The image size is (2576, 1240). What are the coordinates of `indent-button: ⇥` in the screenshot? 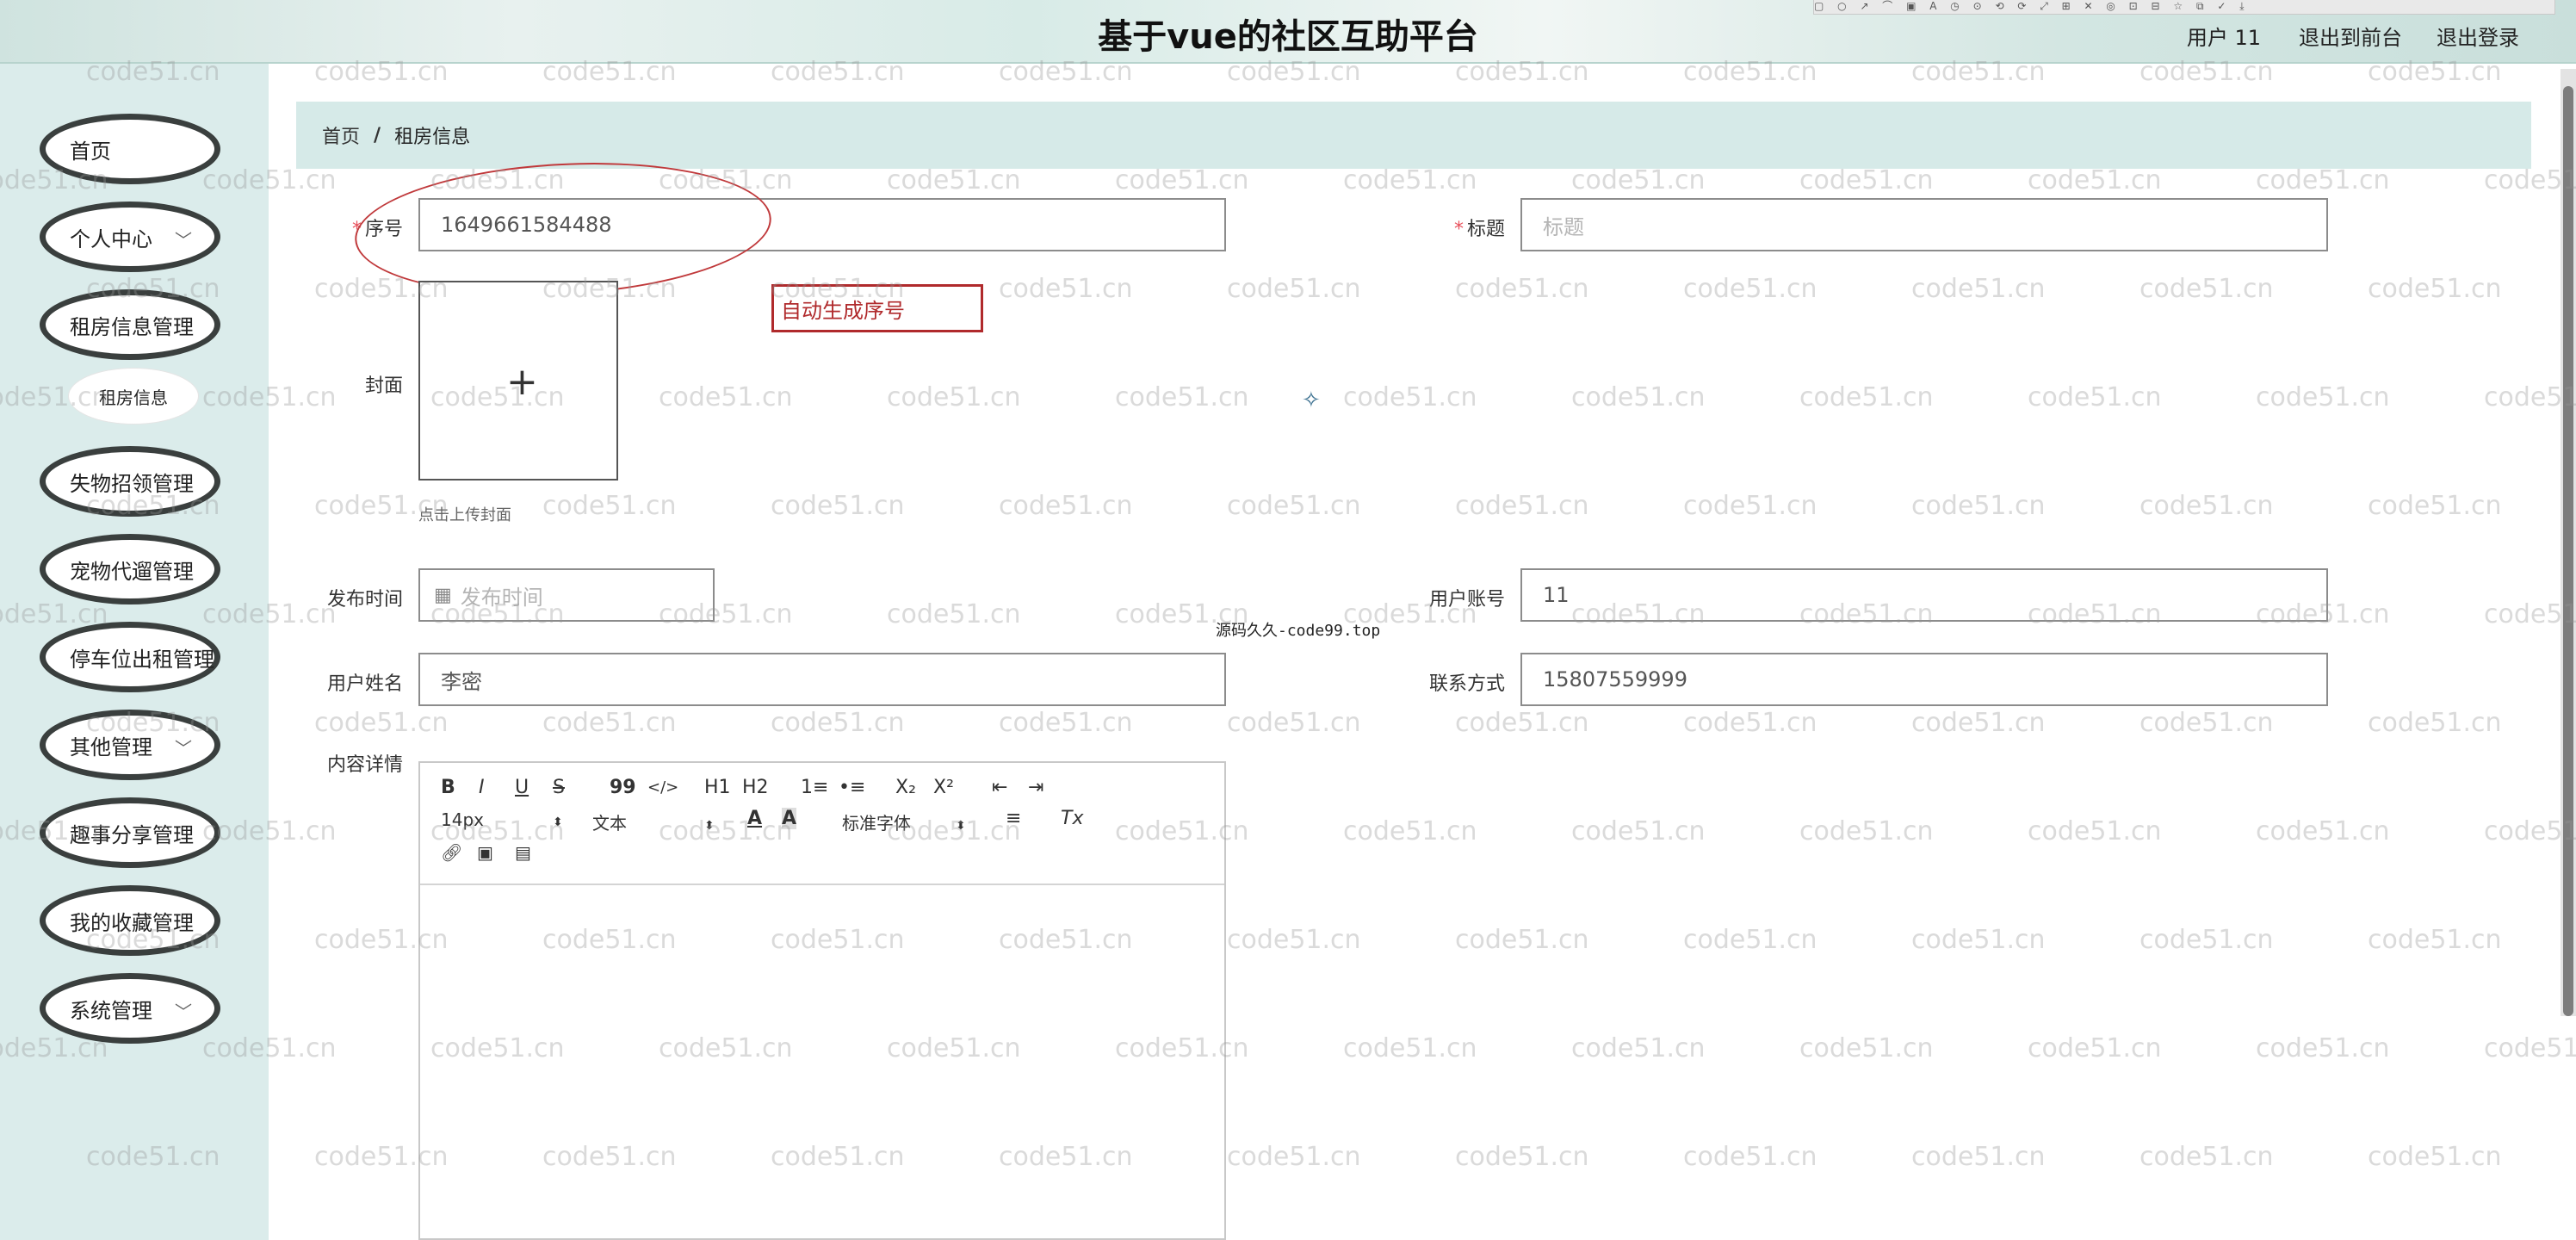 It's located at (1035, 788).